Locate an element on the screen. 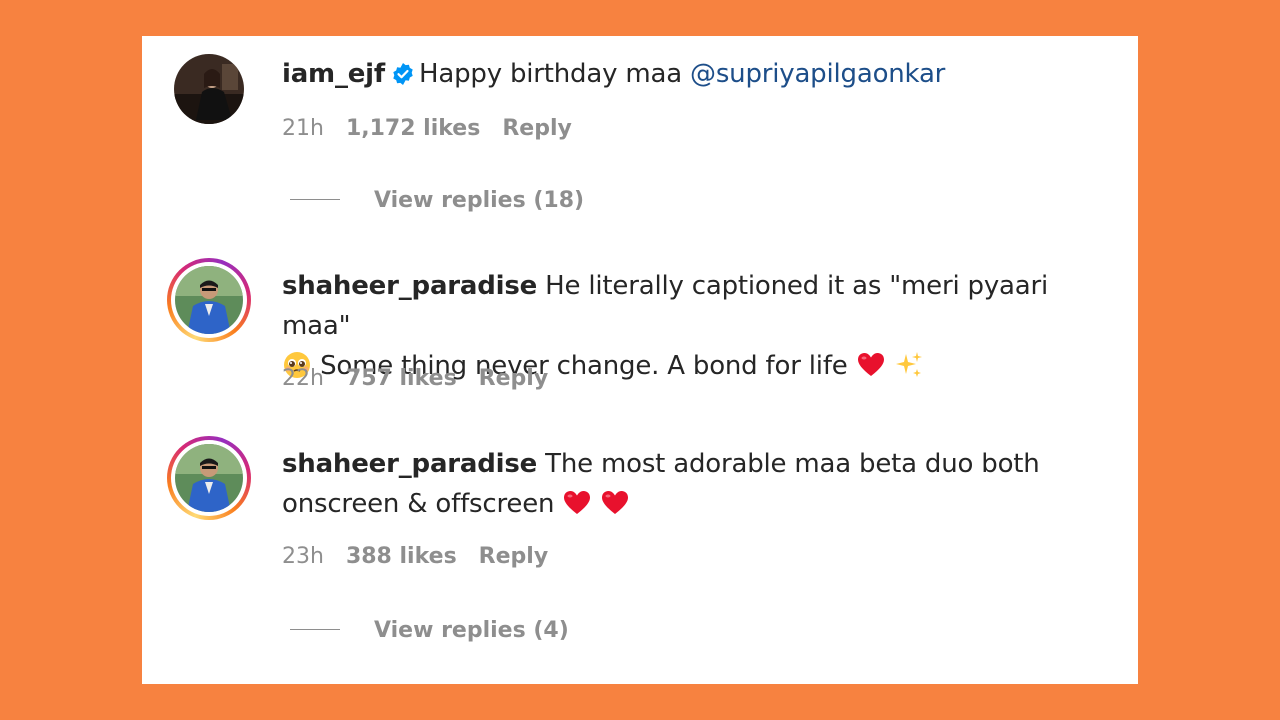  comment-meta: 23h 388 likes Reply is located at coordinates (426, 556).